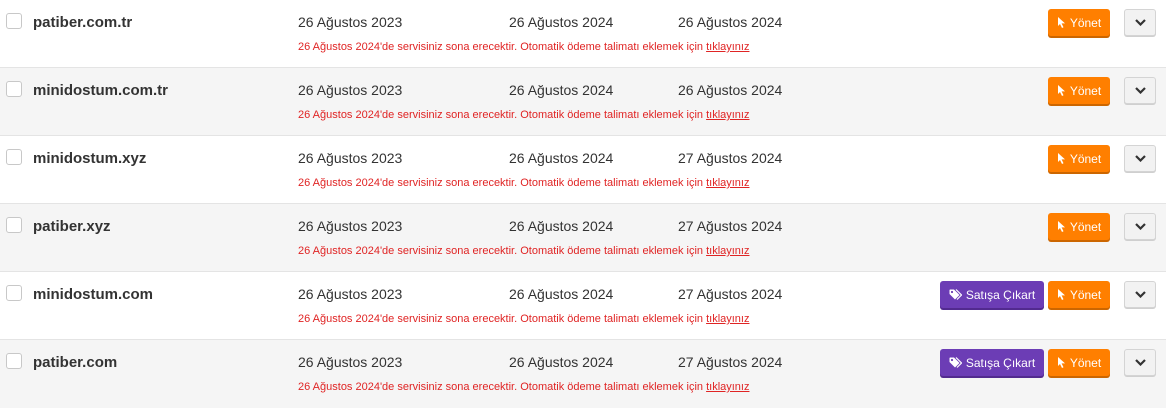 Image resolution: width=1166 pixels, height=410 pixels. What do you see at coordinates (100, 90) in the screenshot?
I see `domain-name: minidostum.com.tr` at bounding box center [100, 90].